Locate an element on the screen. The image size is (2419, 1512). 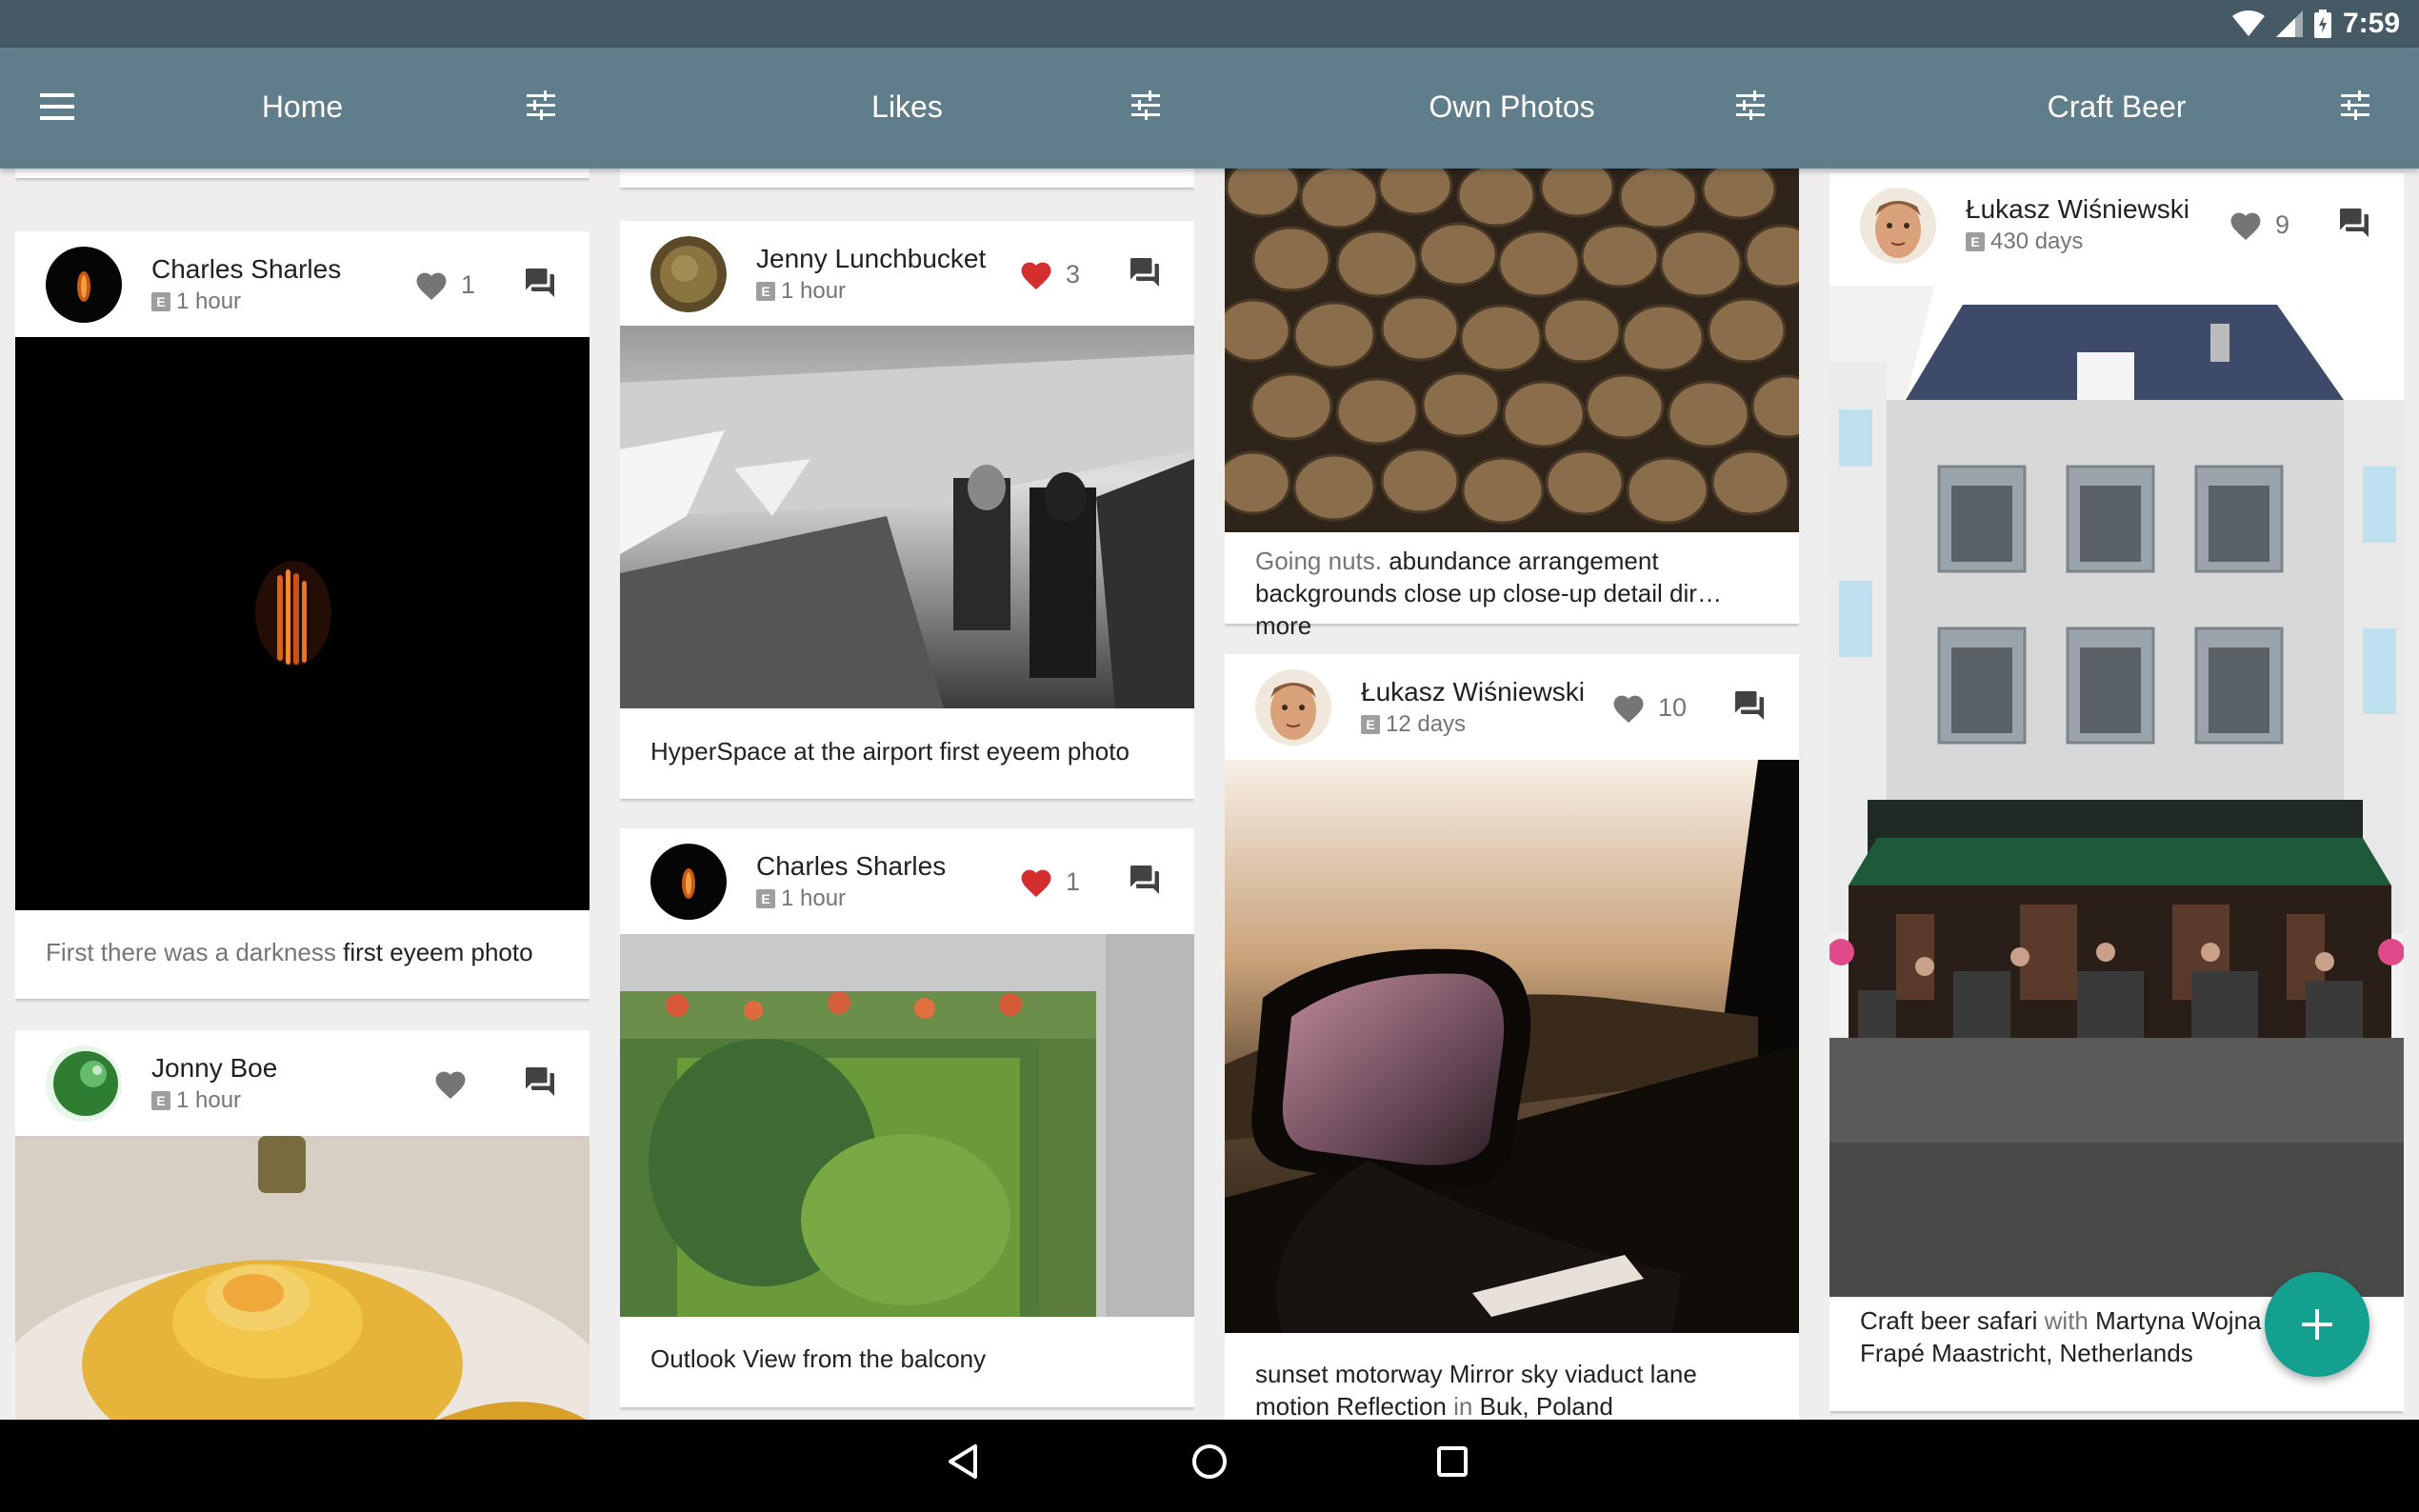
like-button: 9 is located at coordinates (2258, 225).